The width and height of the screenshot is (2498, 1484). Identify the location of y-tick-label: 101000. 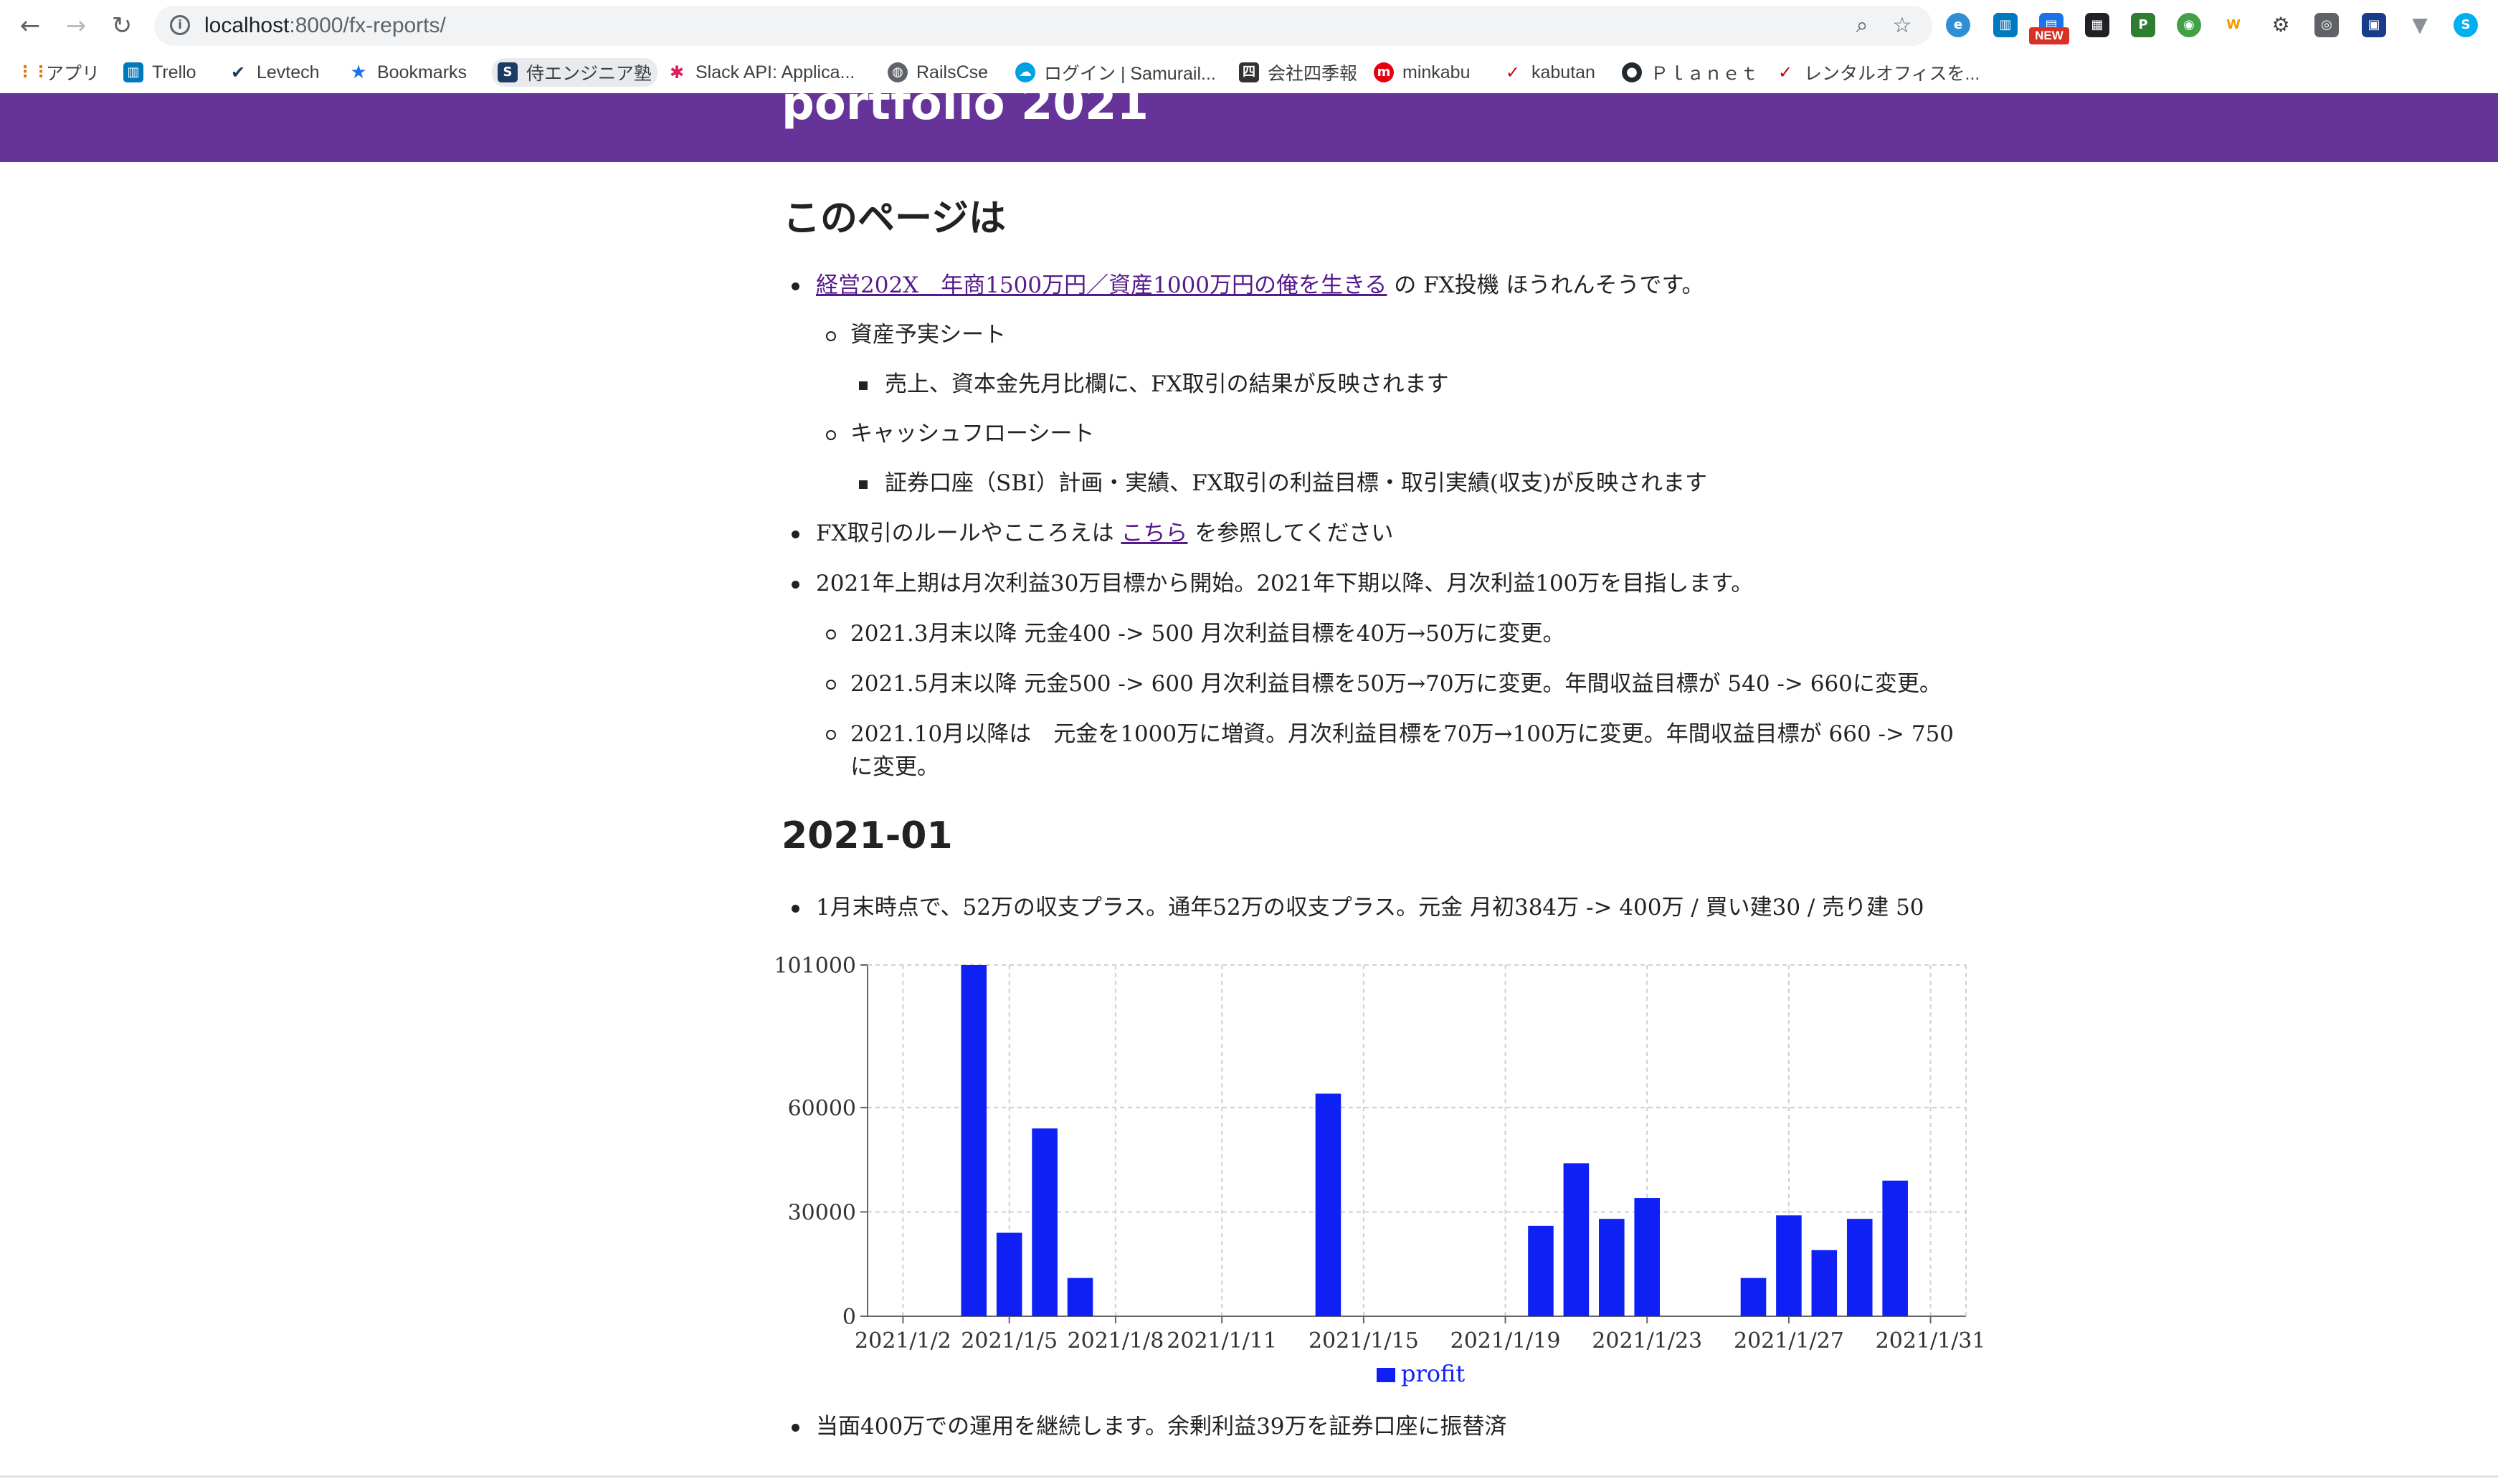
(815, 966).